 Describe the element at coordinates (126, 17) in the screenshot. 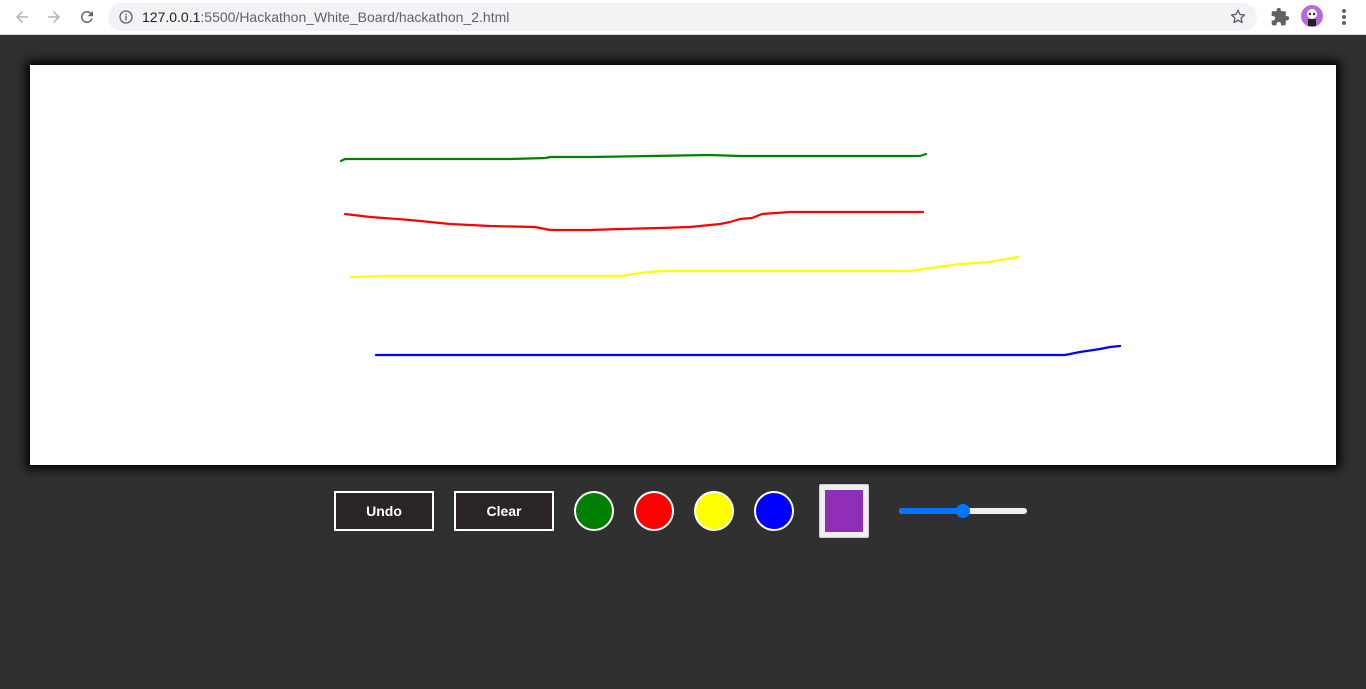

I see `info-icon` at that location.